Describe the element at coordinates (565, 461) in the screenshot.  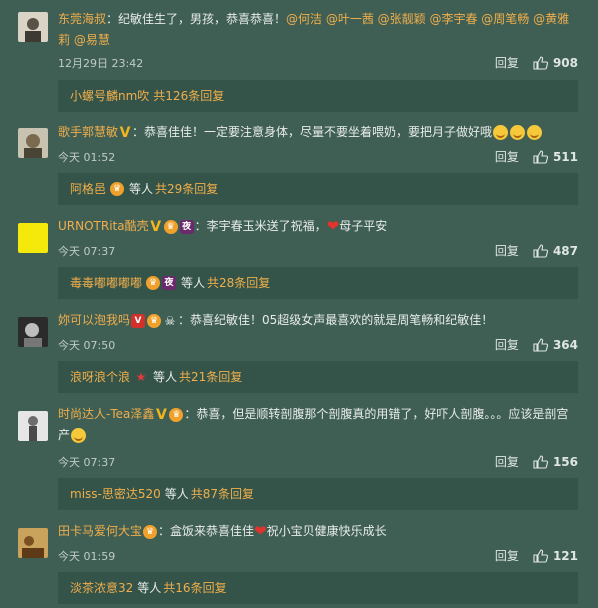
I see `like-count: 156` at that location.